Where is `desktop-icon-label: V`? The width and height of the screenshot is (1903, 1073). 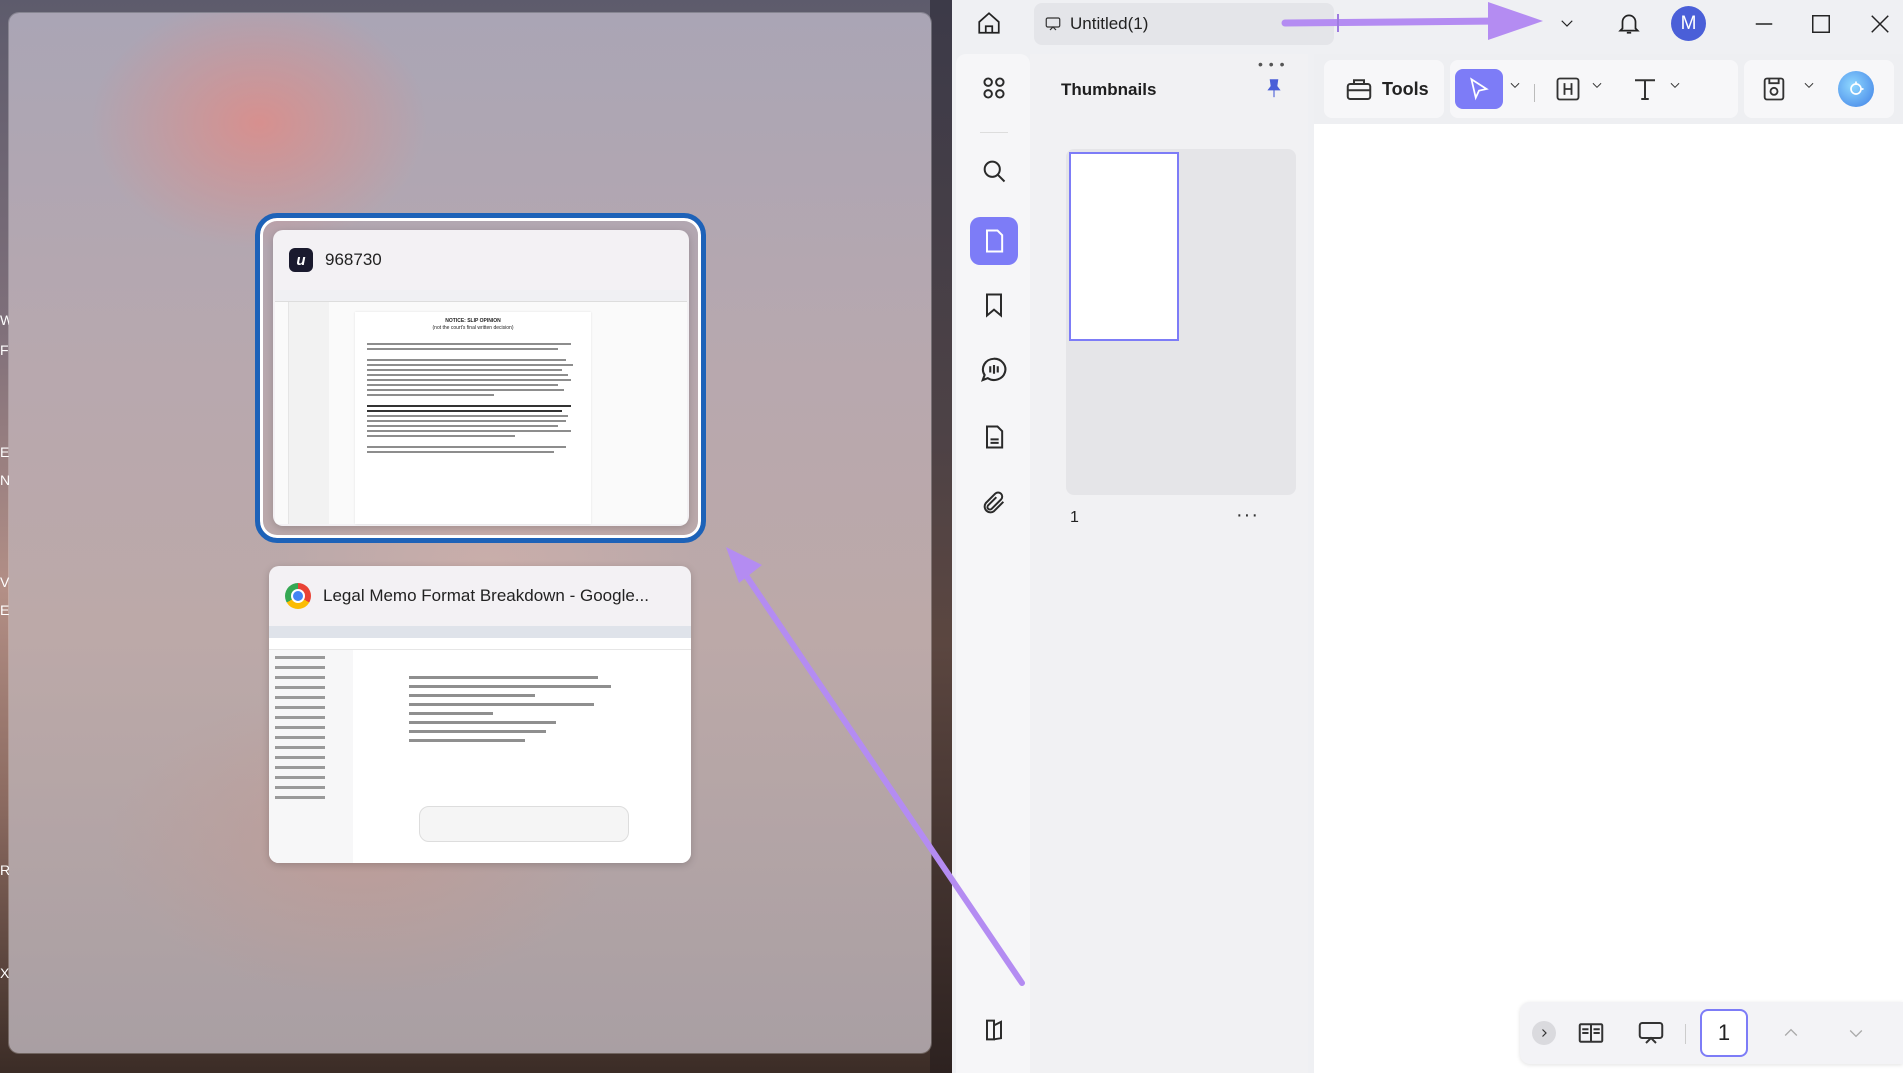 desktop-icon-label: V is located at coordinates (5, 582).